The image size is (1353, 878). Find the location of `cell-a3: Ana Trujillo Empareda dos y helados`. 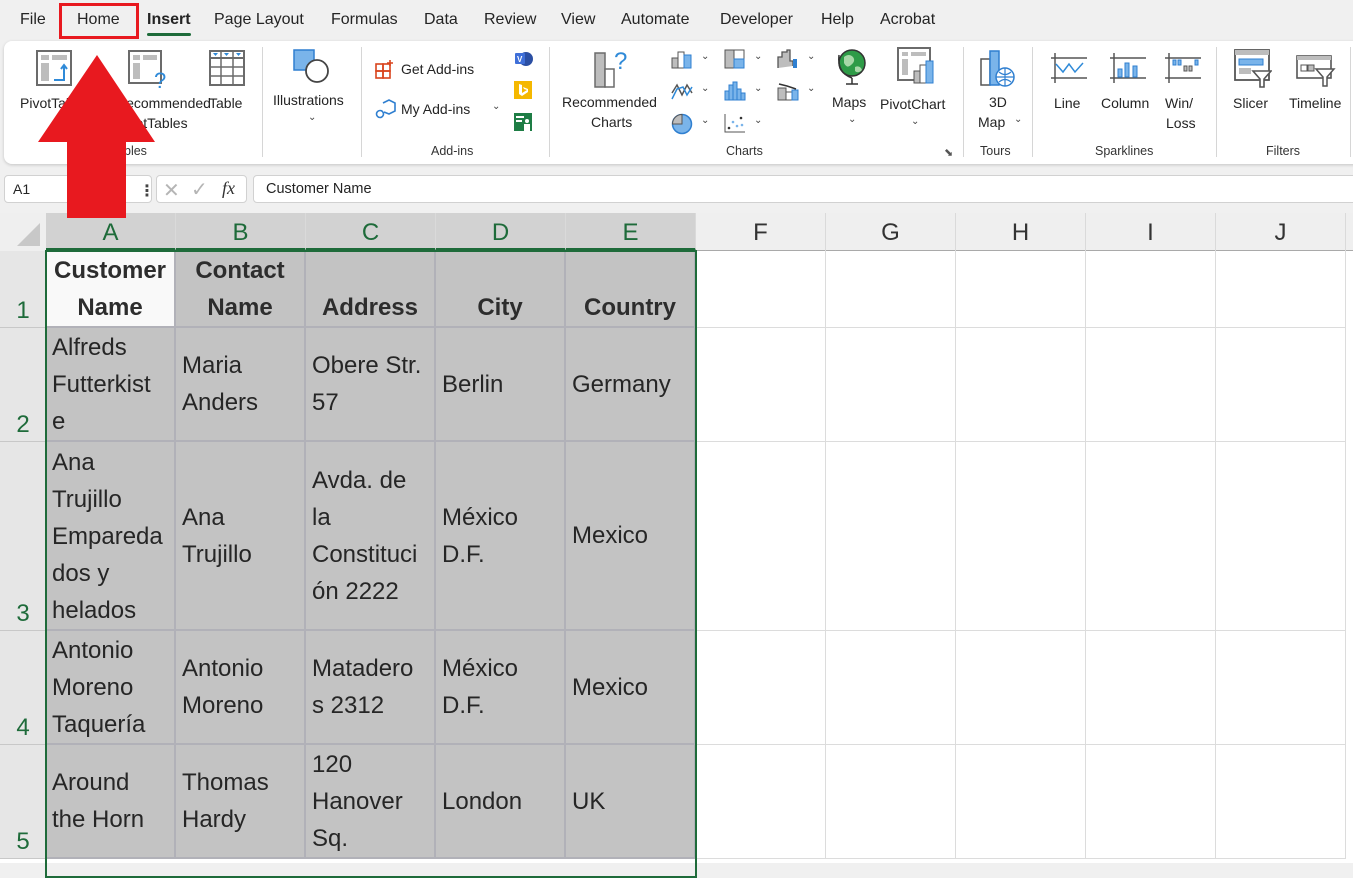

cell-a3: Ana Trujillo Empareda dos y helados is located at coordinates (111, 536).